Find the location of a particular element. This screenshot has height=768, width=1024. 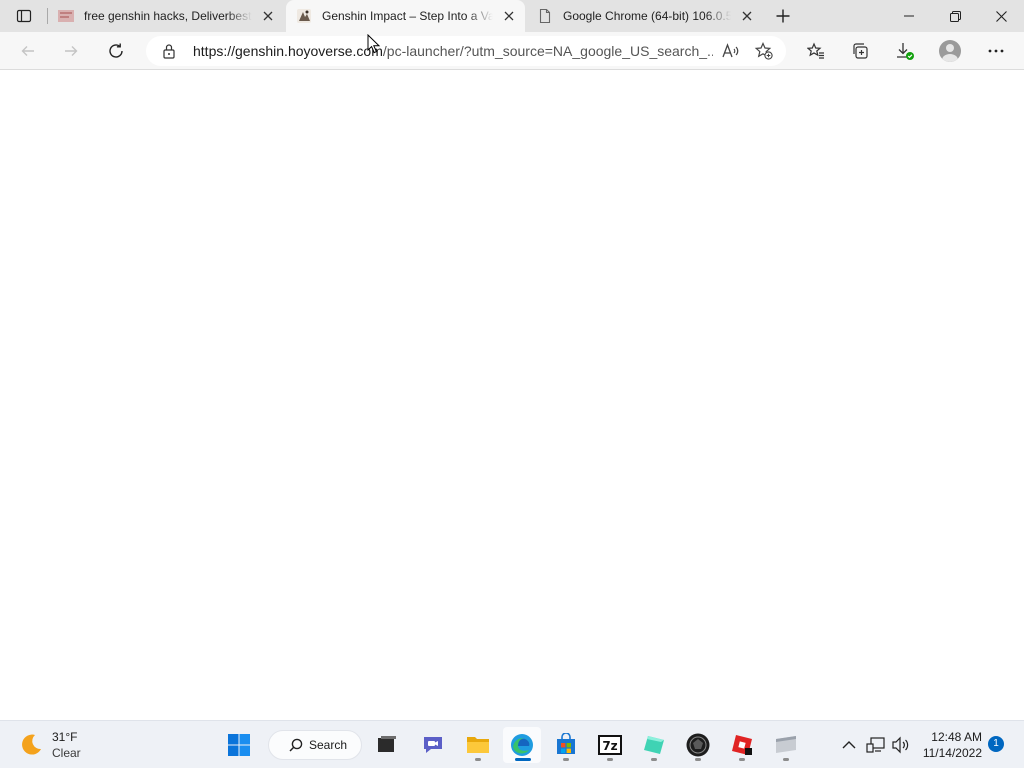

windows-logo-icon is located at coordinates (239, 745).